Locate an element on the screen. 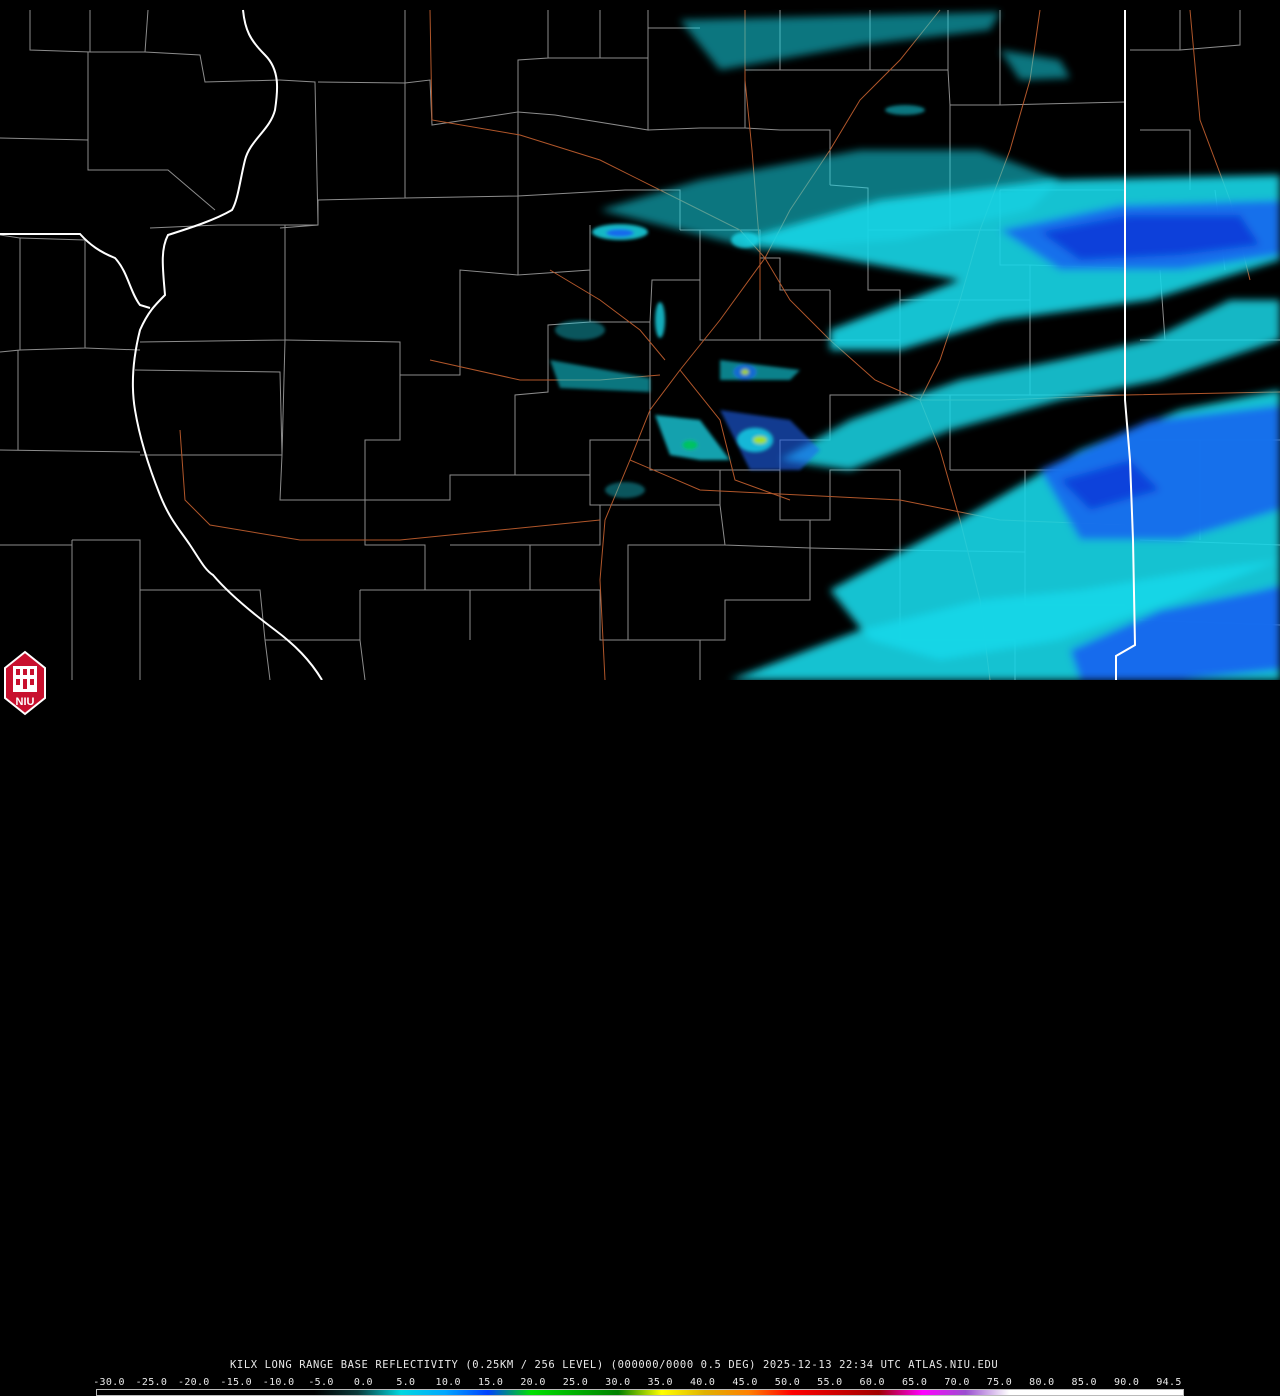  colorbar-tick-label: -10.0 is located at coordinates (278, 1382).